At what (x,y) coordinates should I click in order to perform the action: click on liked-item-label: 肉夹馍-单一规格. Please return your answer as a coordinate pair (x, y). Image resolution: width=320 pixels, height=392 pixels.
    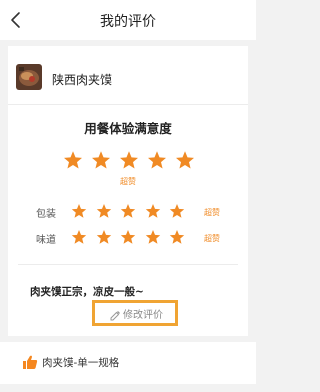
    Looking at the image, I should click on (81, 363).